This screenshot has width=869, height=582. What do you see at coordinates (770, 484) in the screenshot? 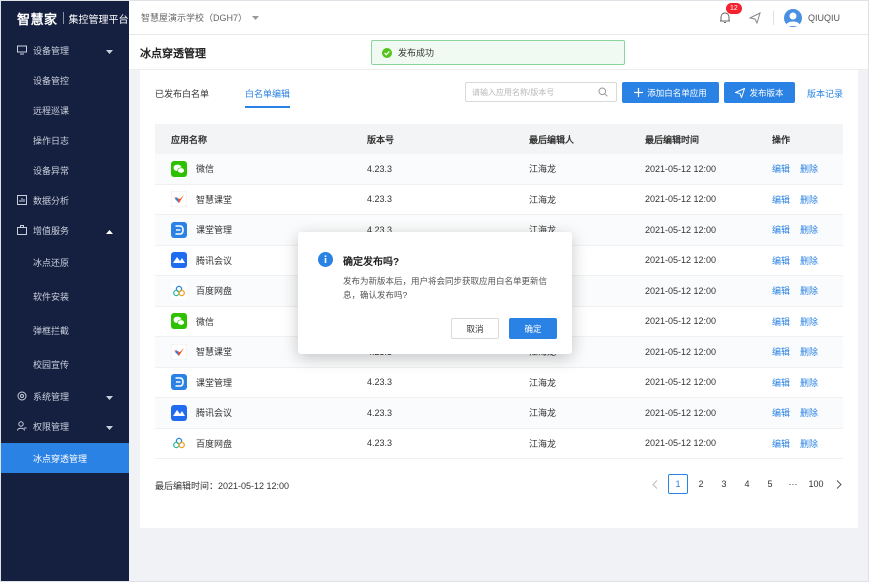
I see `page-number: 5` at bounding box center [770, 484].